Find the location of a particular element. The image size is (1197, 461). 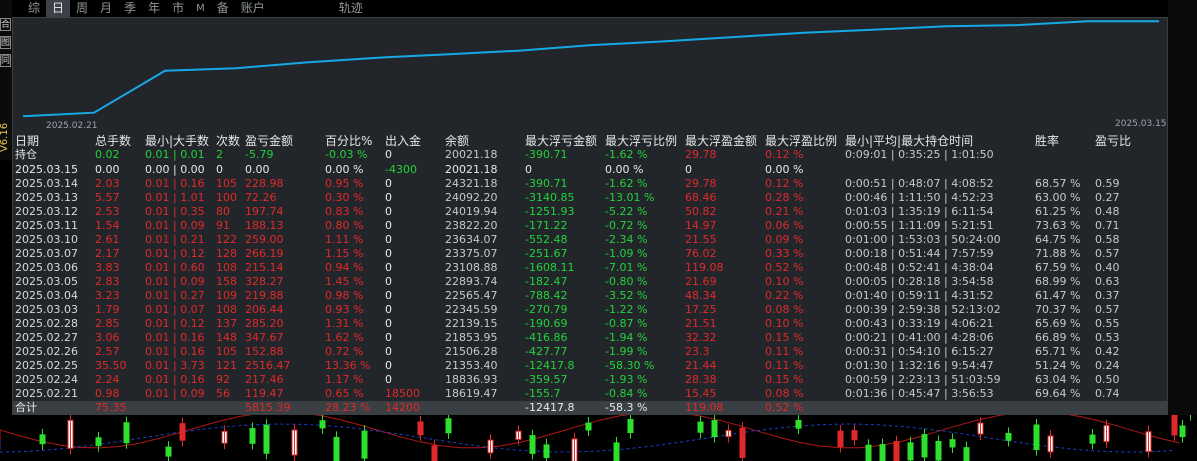

merge-icon: 合 is located at coordinates (5, 24).